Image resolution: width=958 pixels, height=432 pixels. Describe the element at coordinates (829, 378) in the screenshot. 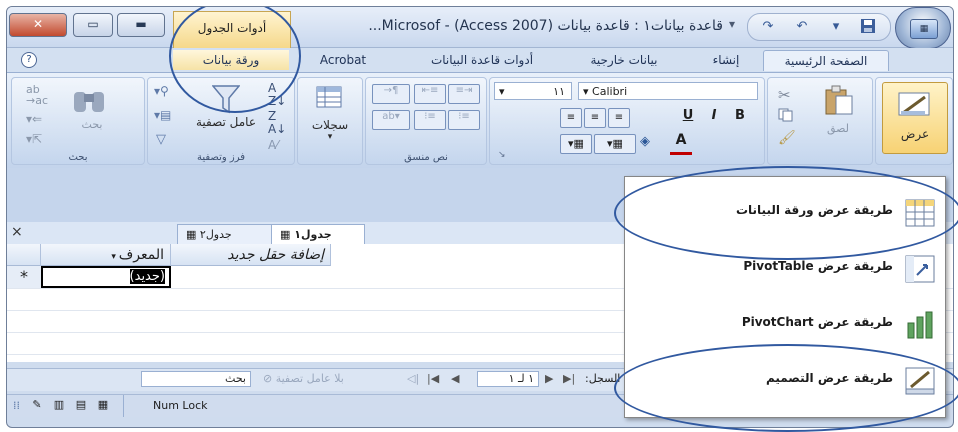

I see `menu-item-design-view-label: طريقة عرض التصميم` at that location.